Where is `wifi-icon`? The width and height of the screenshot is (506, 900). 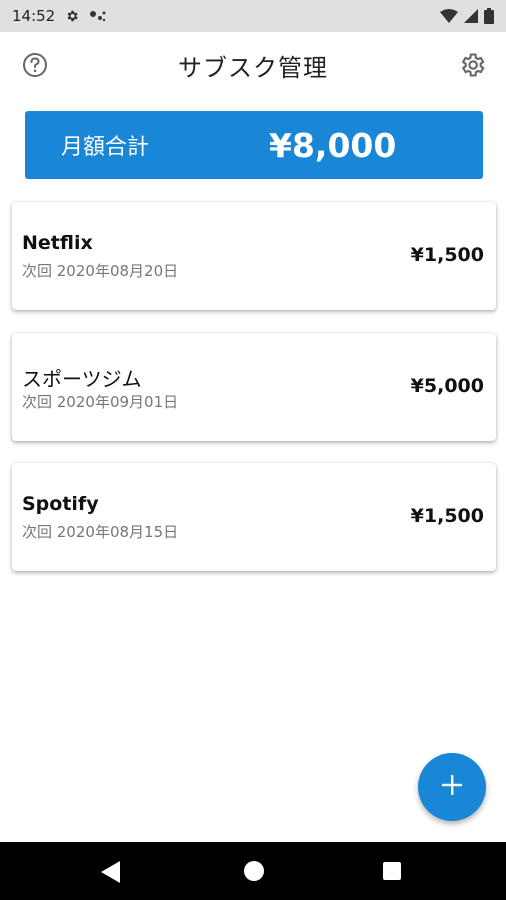
wifi-icon is located at coordinates (449, 16).